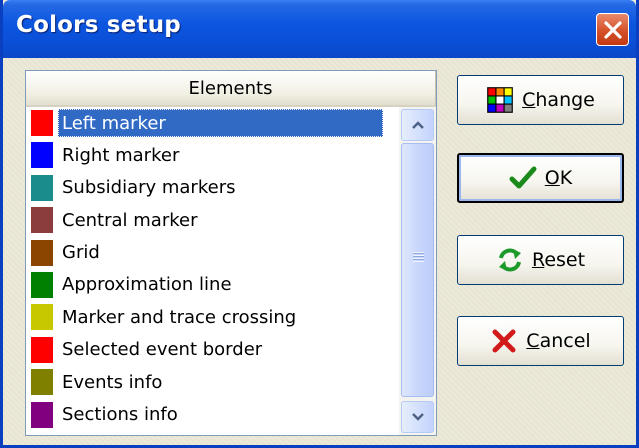 The image size is (639, 448). I want to click on list-item-label: Central marker, so click(130, 220).